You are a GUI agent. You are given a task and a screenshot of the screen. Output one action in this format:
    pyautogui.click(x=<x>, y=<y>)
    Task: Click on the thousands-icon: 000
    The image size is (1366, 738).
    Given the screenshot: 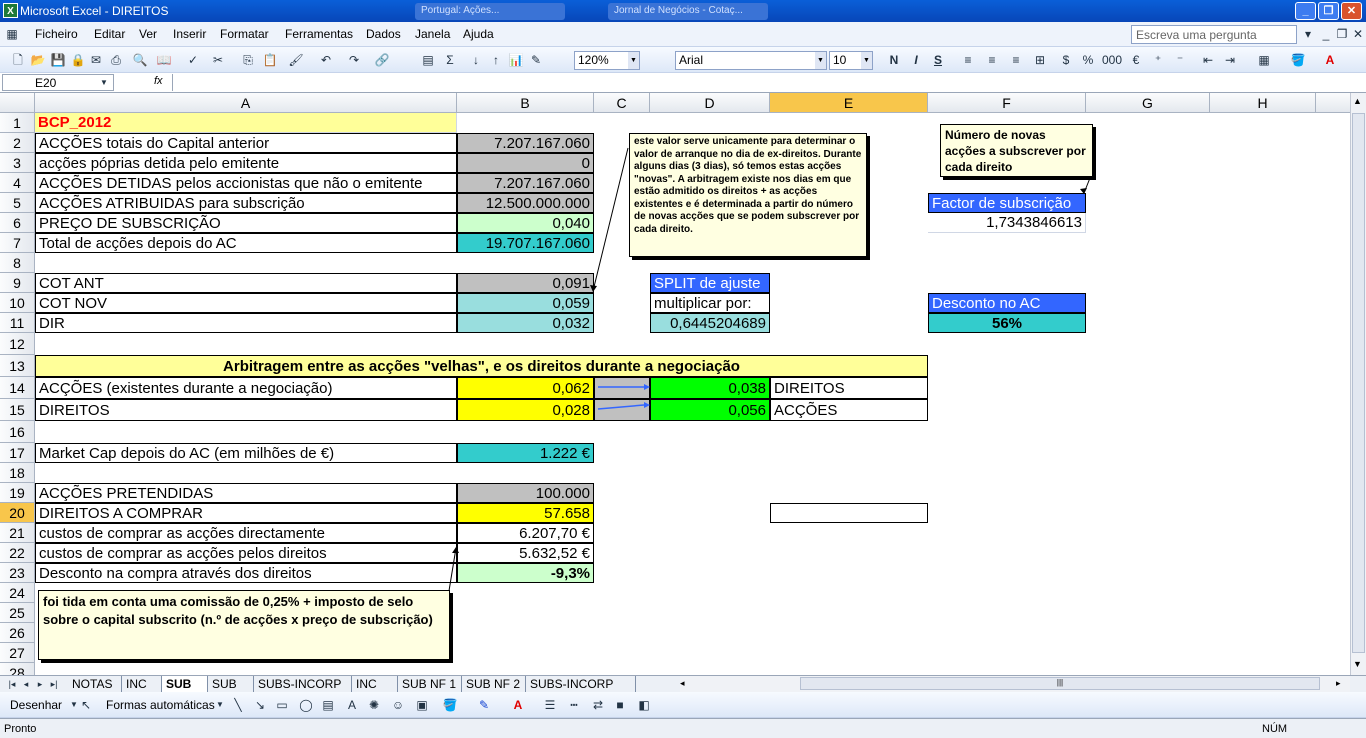 What is the action you would take?
    pyautogui.click(x=1112, y=60)
    